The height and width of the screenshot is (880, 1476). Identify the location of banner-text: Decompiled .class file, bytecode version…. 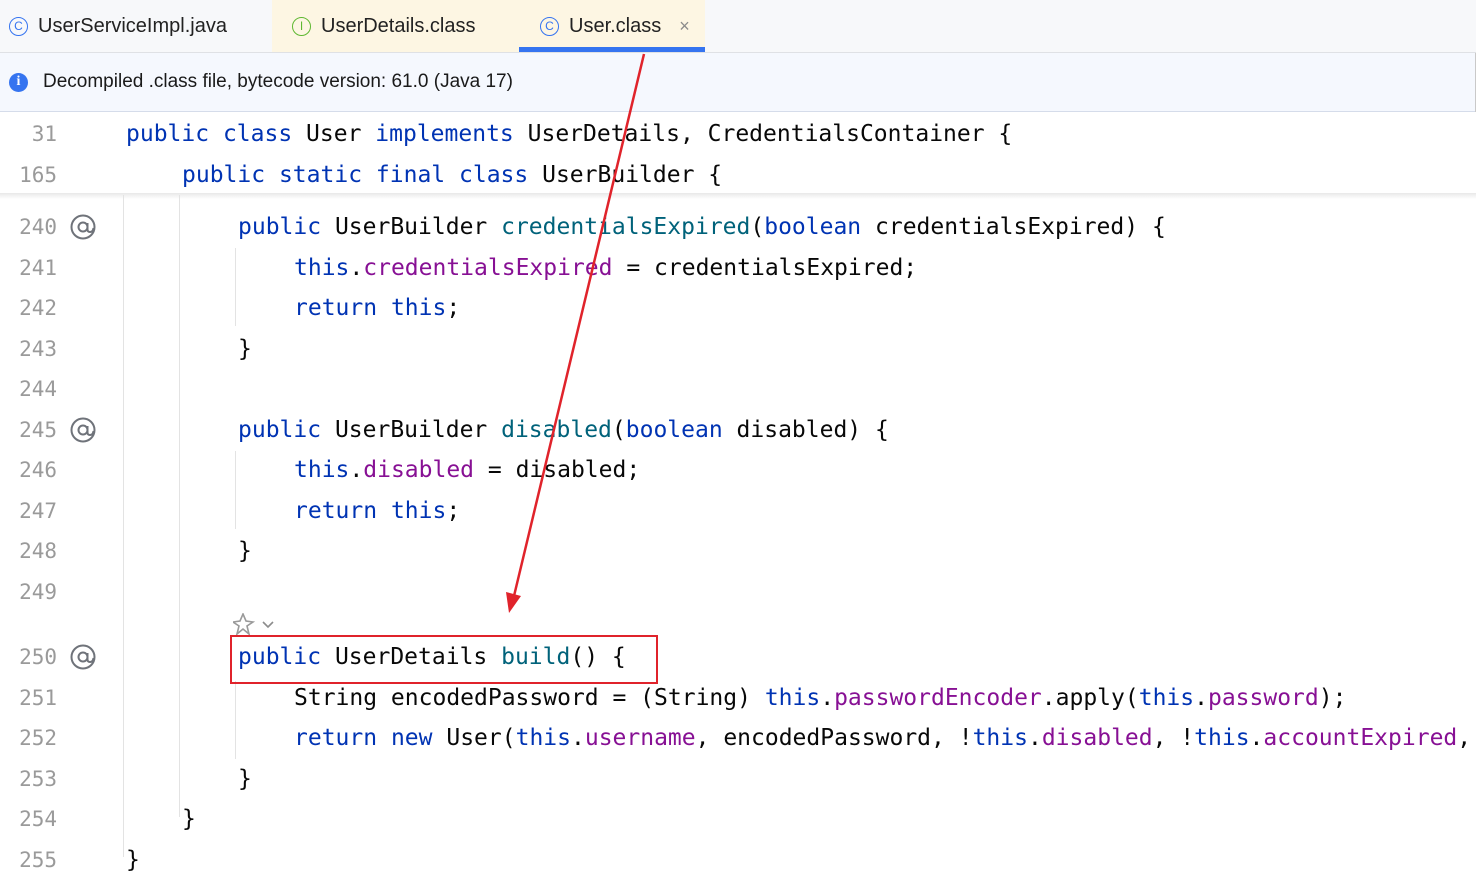
(278, 81).